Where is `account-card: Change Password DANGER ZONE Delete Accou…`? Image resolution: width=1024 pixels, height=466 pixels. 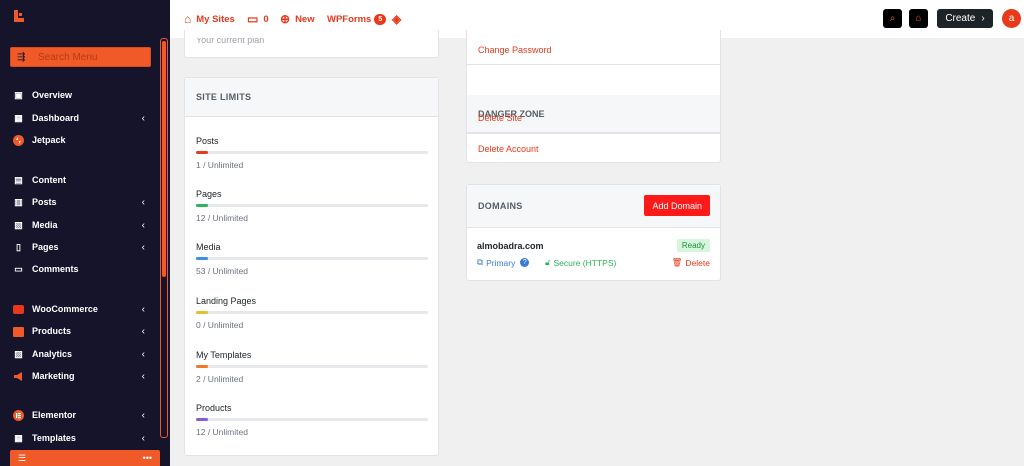
account-card: Change Password DANGER ZONE Delete Accou… is located at coordinates (593, 96).